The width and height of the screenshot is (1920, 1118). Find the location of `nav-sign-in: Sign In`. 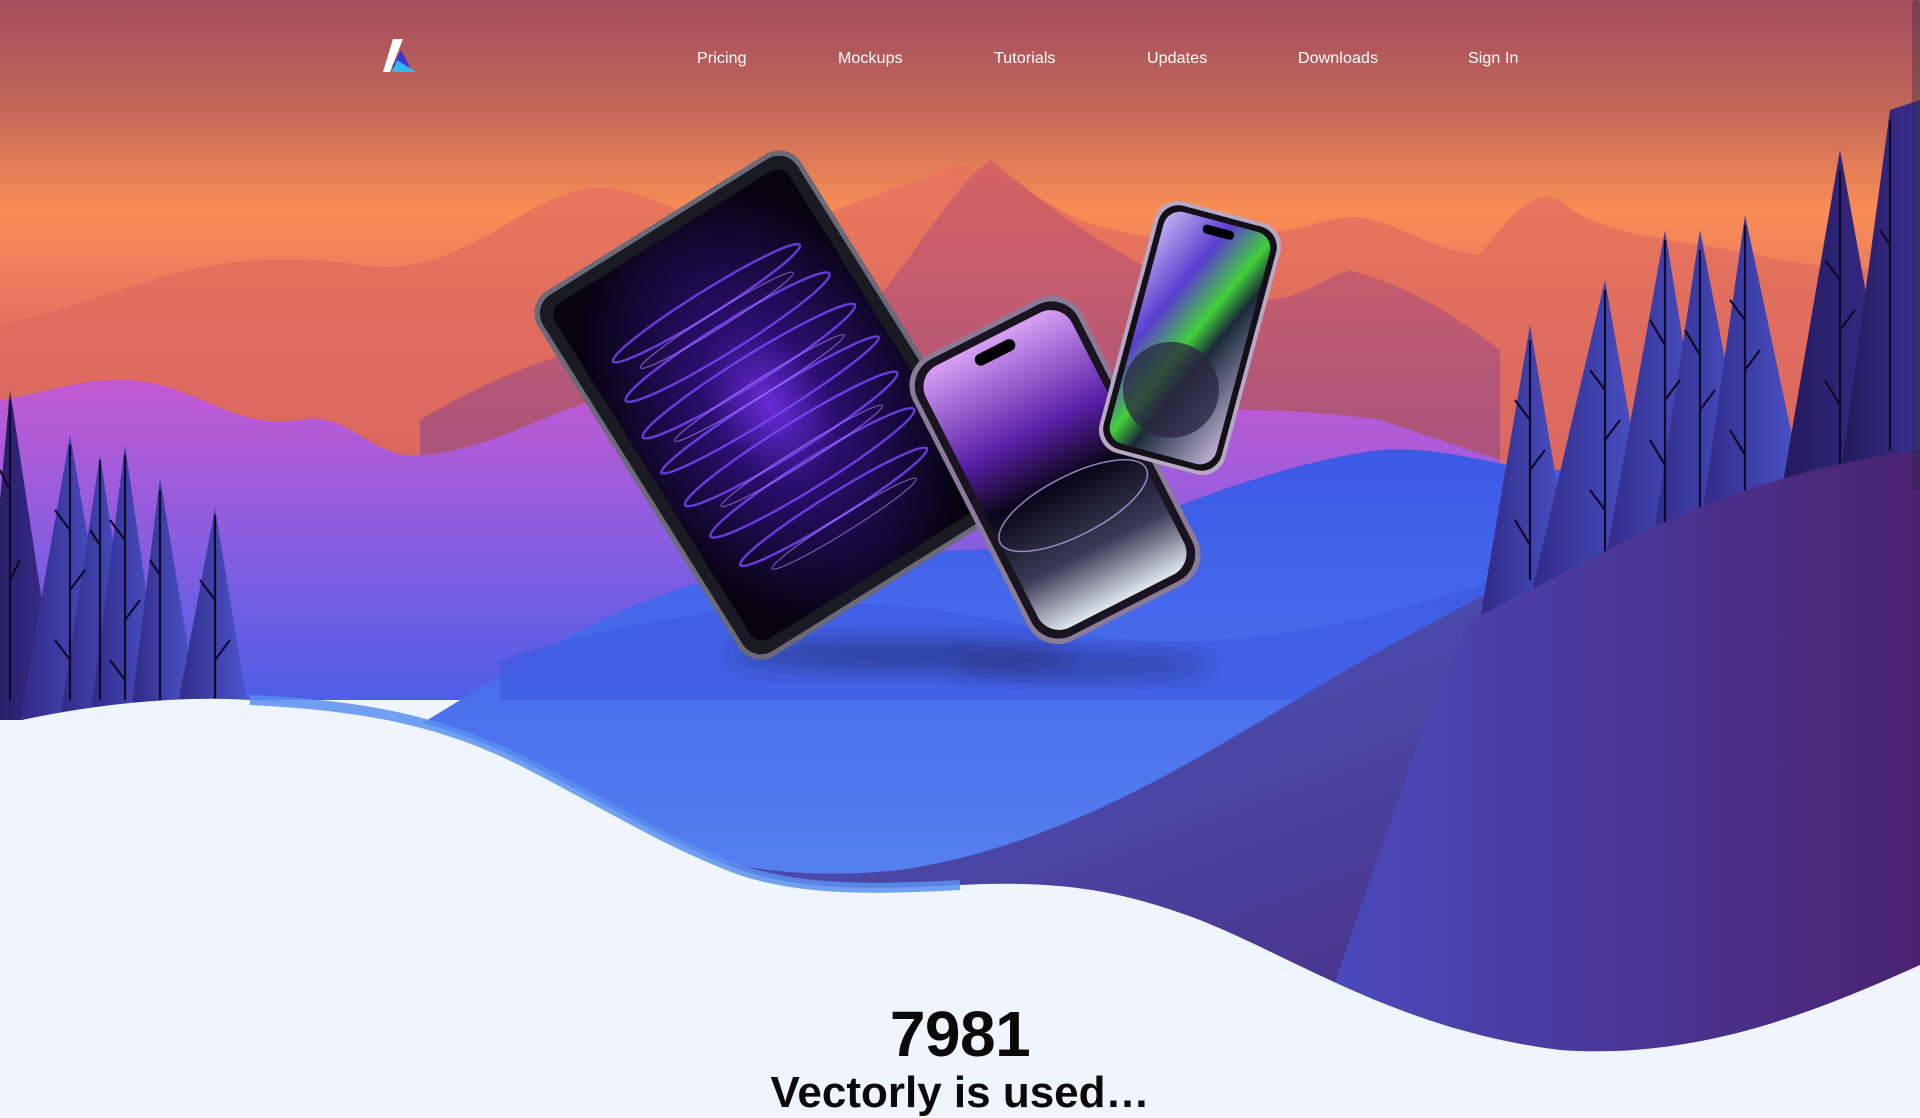

nav-sign-in: Sign In is located at coordinates (1493, 59).